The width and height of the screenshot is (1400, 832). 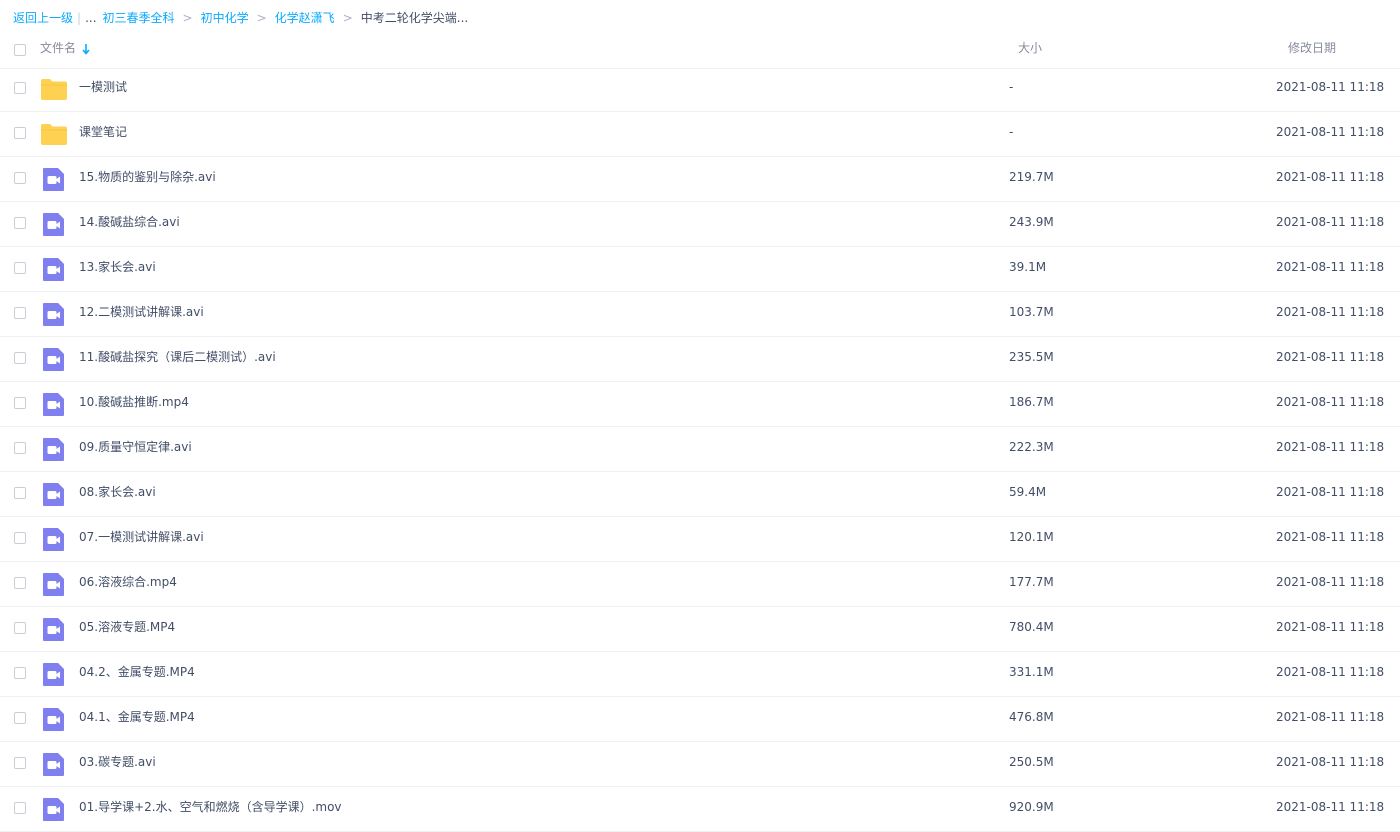 What do you see at coordinates (137, 672) in the screenshot?
I see `file-name: 04.2、金属专题.MP4` at bounding box center [137, 672].